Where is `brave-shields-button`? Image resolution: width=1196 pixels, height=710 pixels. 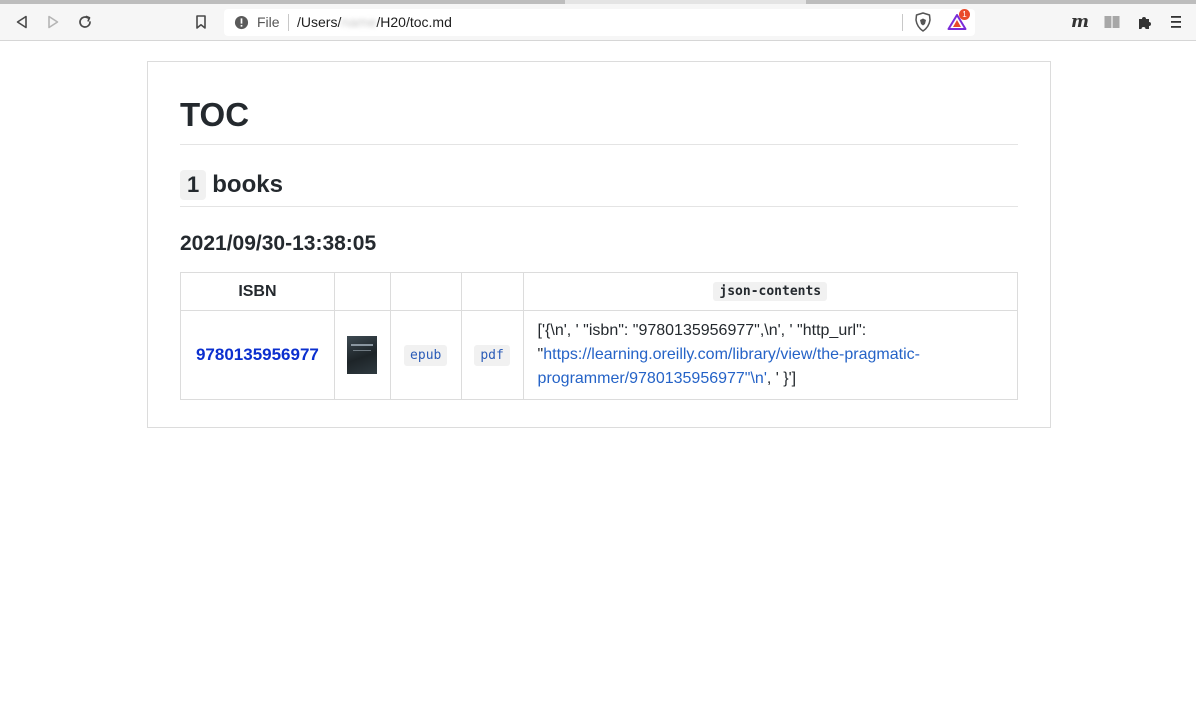
brave-shields-button is located at coordinates (923, 22).